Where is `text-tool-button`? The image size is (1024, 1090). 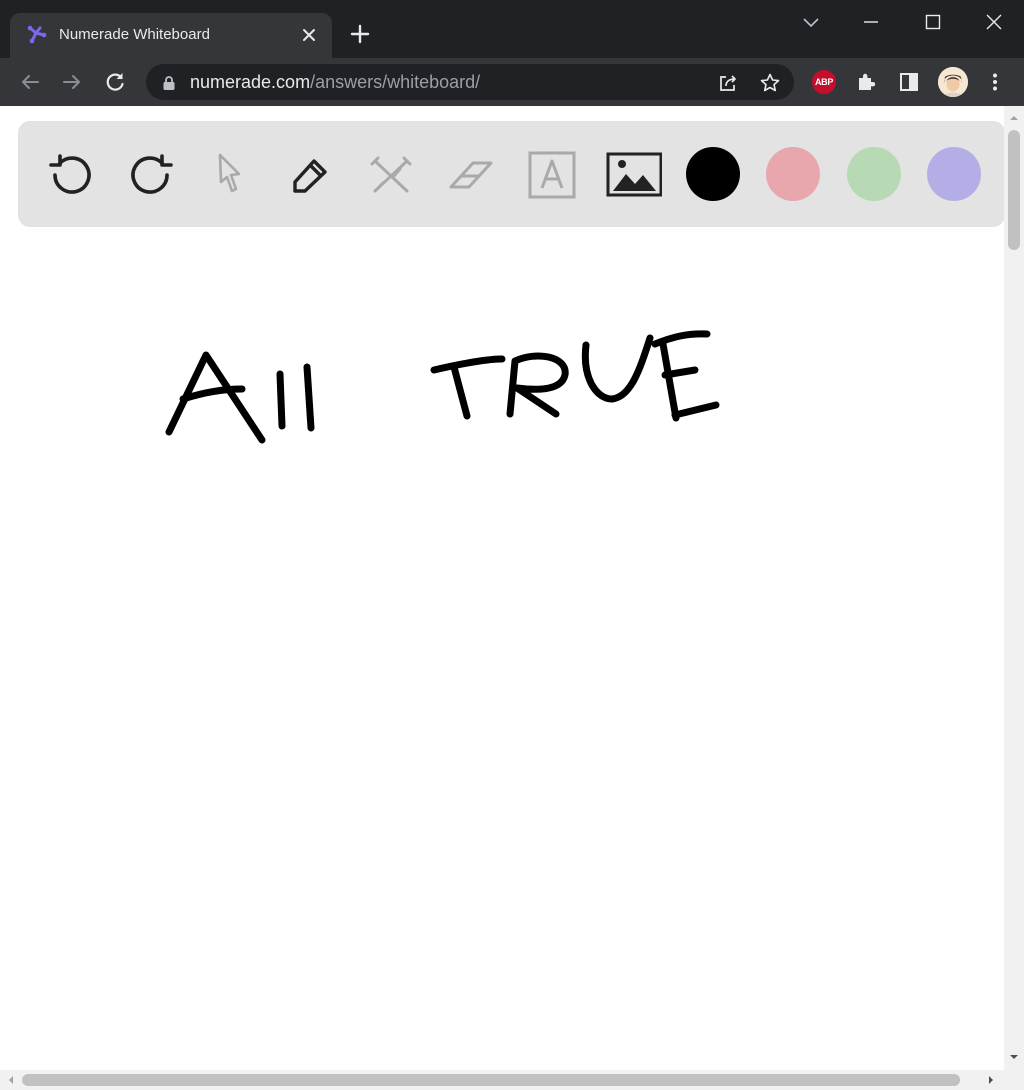 text-tool-button is located at coordinates (551, 175).